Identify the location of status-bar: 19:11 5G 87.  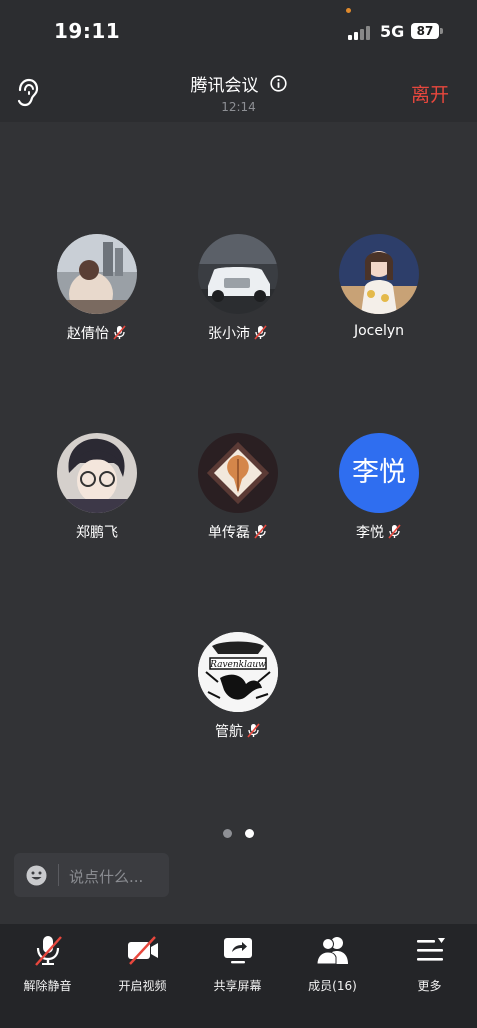
(238, 31).